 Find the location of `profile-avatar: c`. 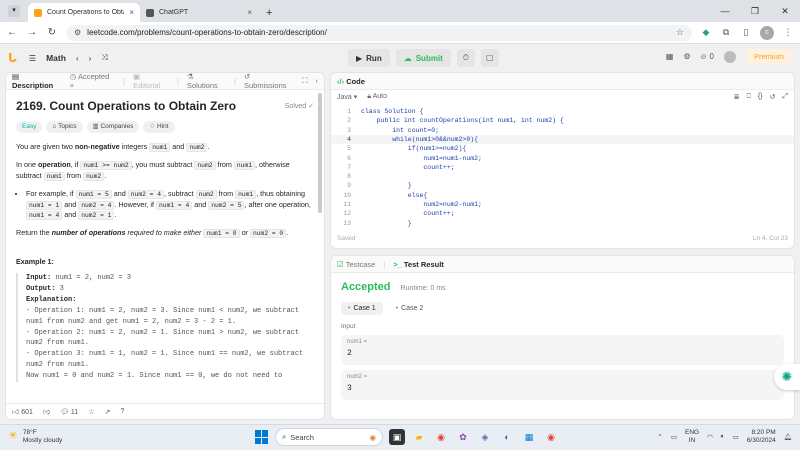

profile-avatar: c is located at coordinates (767, 32).